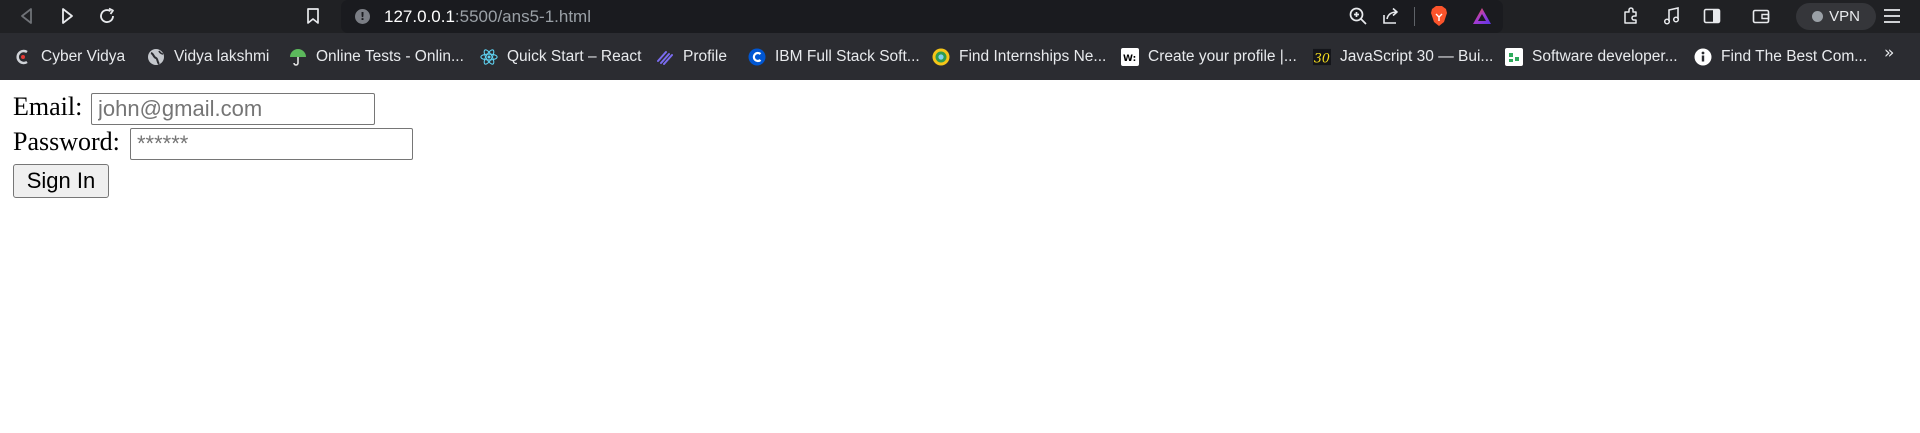  I want to click on bookmark-icon, so click(313, 16).